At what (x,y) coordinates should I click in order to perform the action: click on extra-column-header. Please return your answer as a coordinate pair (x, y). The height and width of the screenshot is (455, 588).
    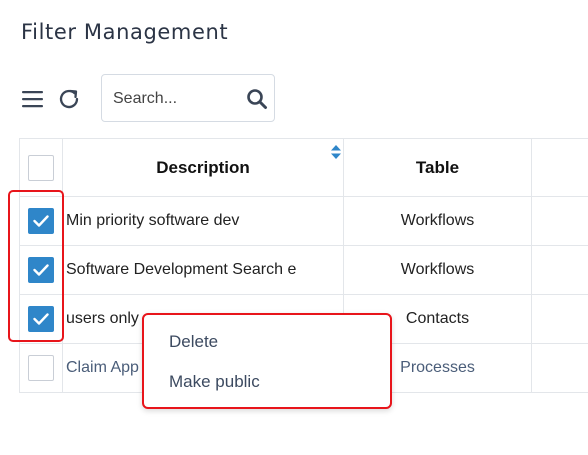
    Looking at the image, I should click on (559, 167).